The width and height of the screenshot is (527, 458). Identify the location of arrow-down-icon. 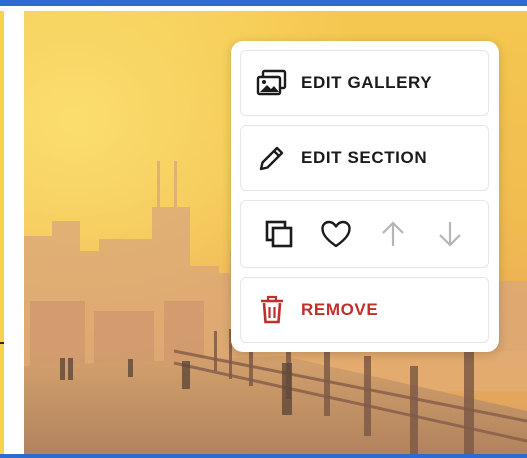
(450, 234).